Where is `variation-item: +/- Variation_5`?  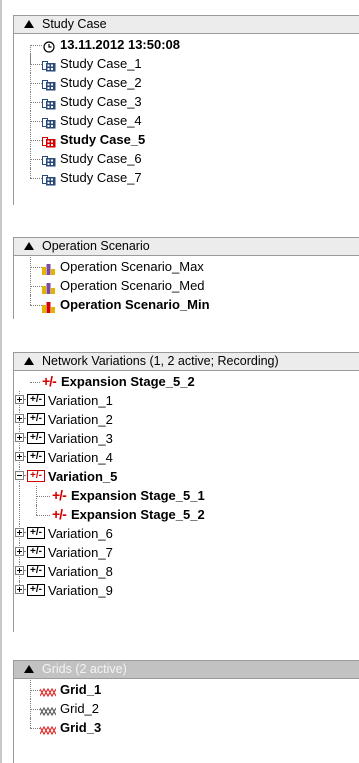 variation-item: +/- Variation_5 is located at coordinates (186, 476).